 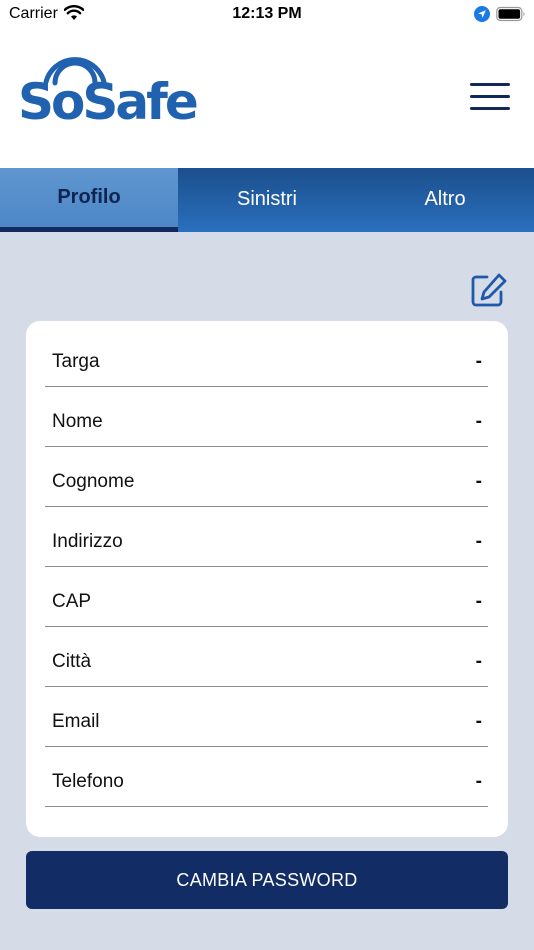 I want to click on field-label: Email, so click(x=76, y=721).